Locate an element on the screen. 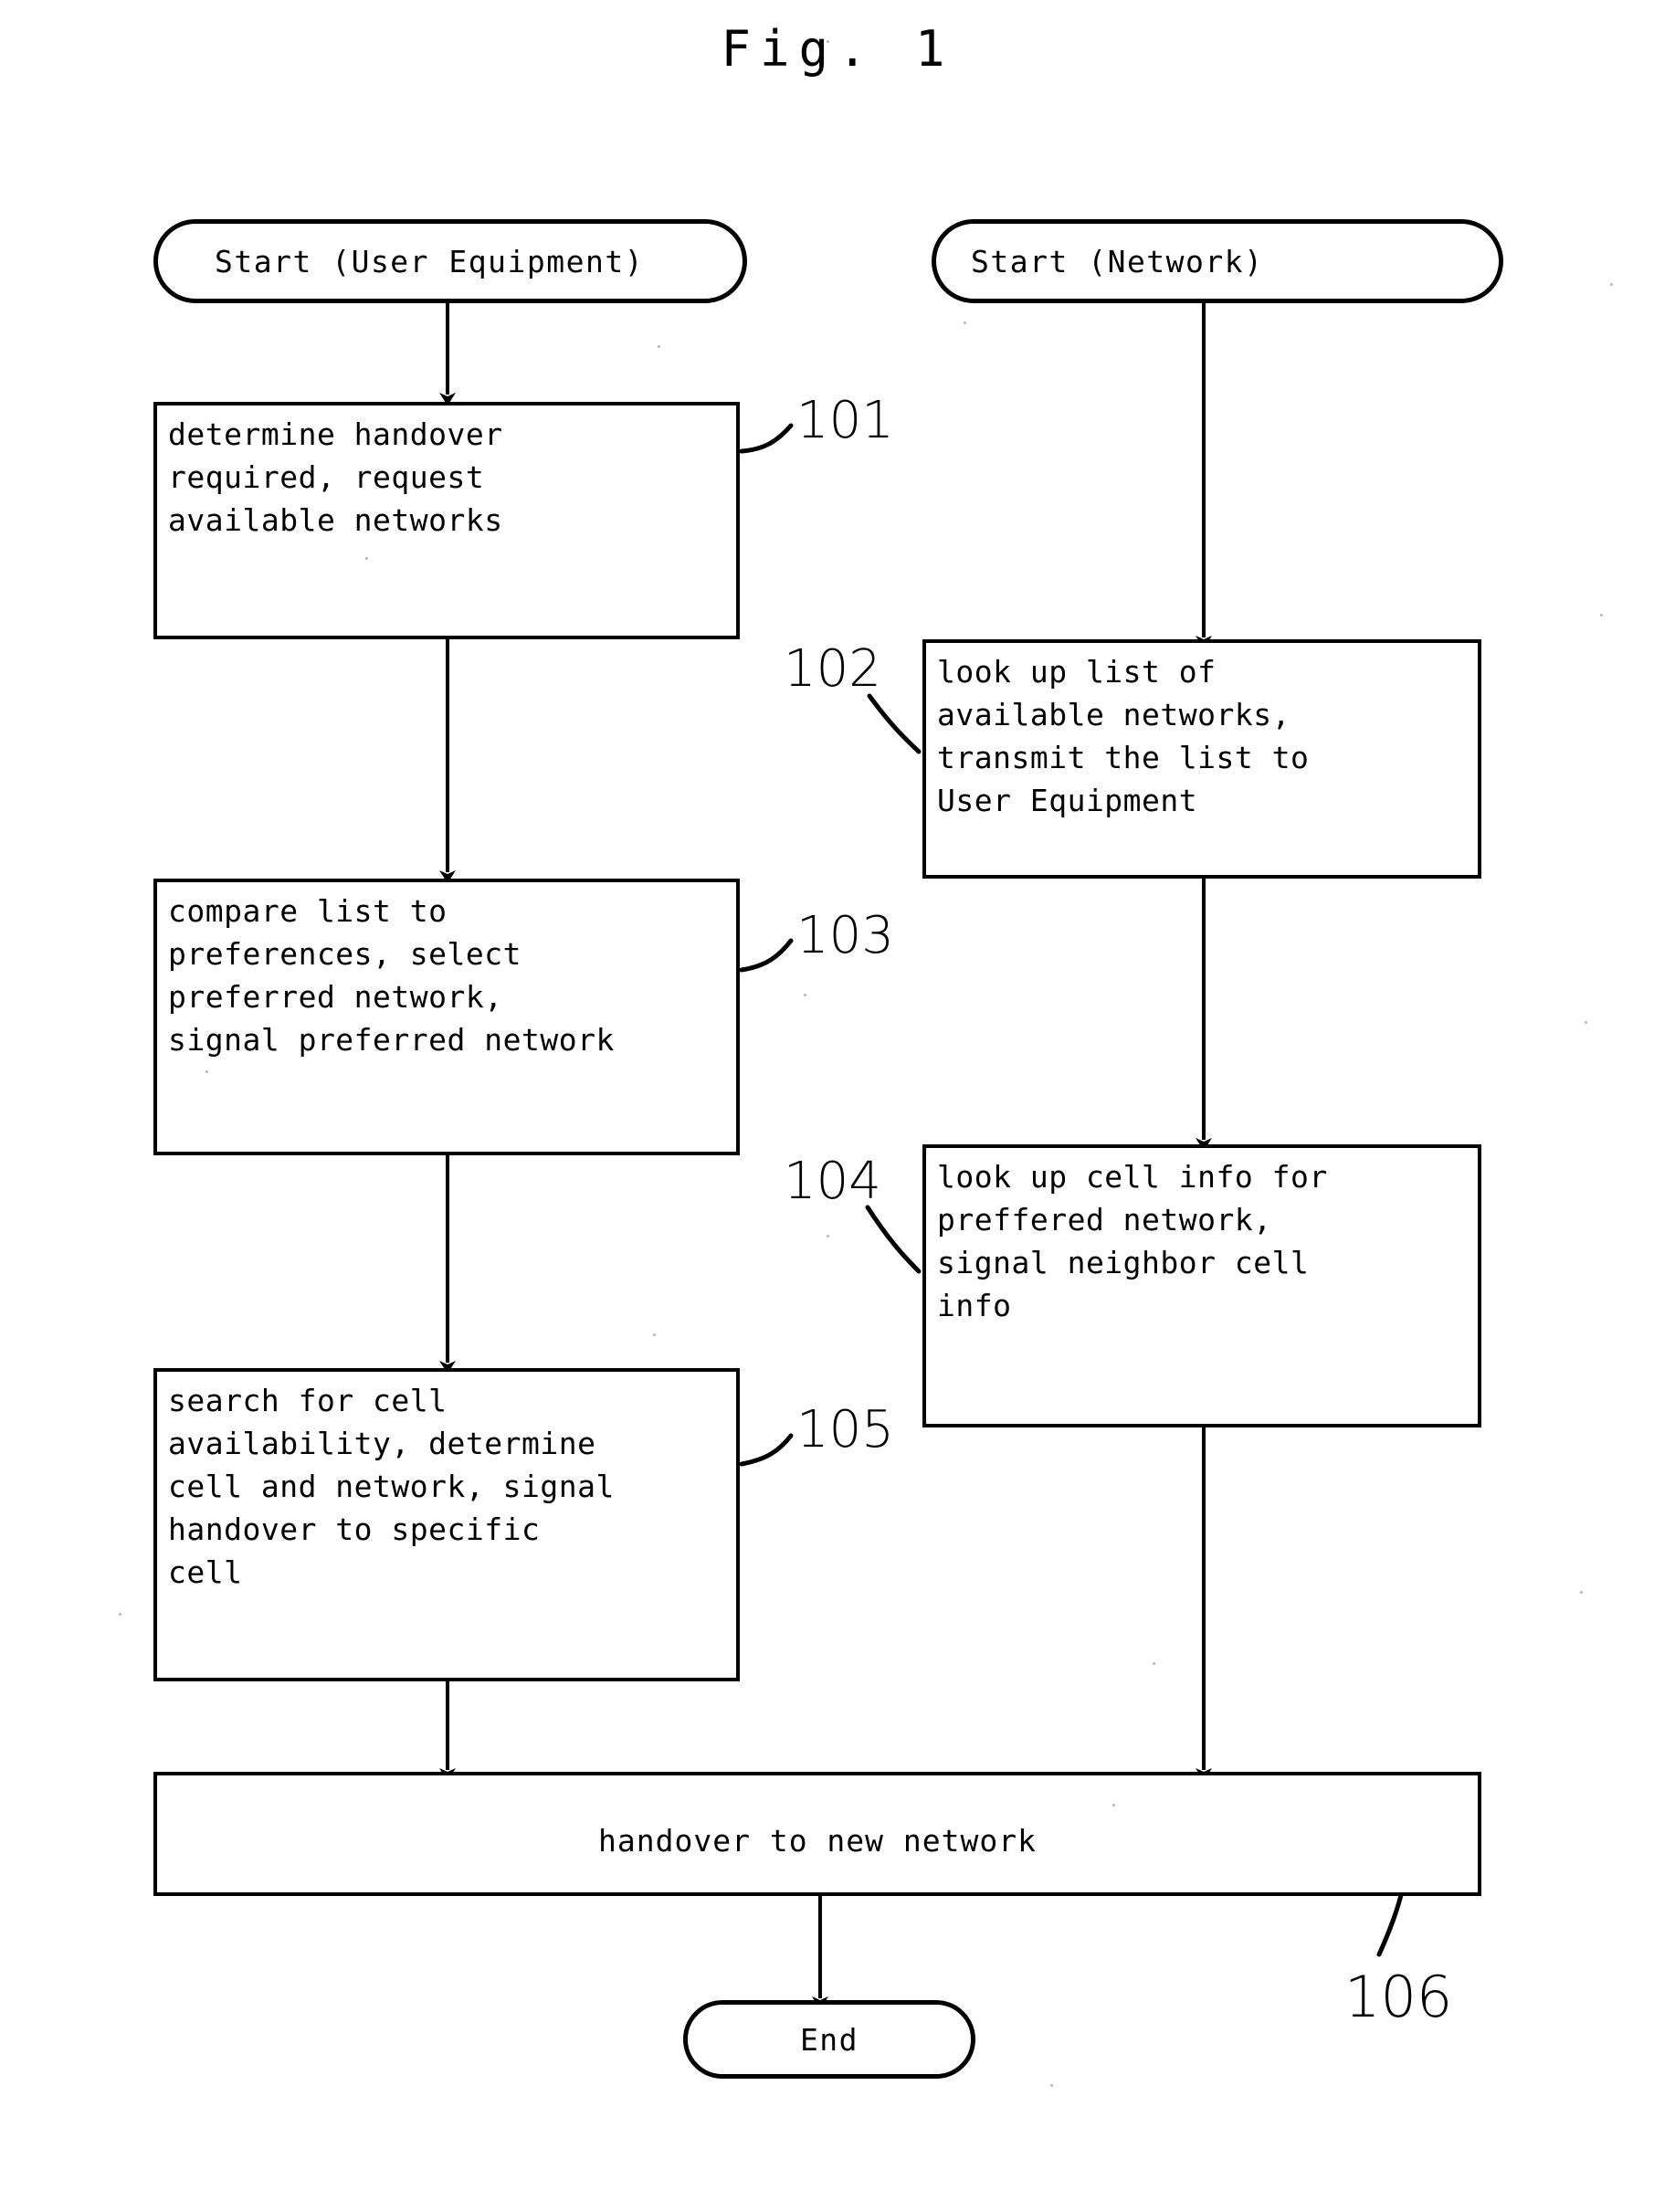  ref-numeral-104: 104 is located at coordinates (832, 1182).